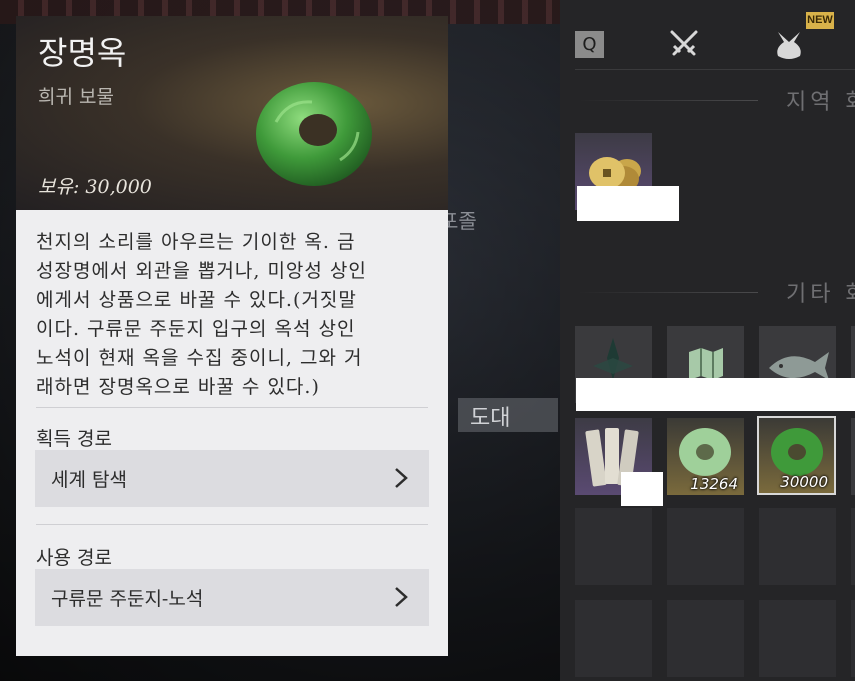 This screenshot has width=855, height=681. What do you see at coordinates (714, 484) in the screenshot?
I see `item-count: 13264` at bounding box center [714, 484].